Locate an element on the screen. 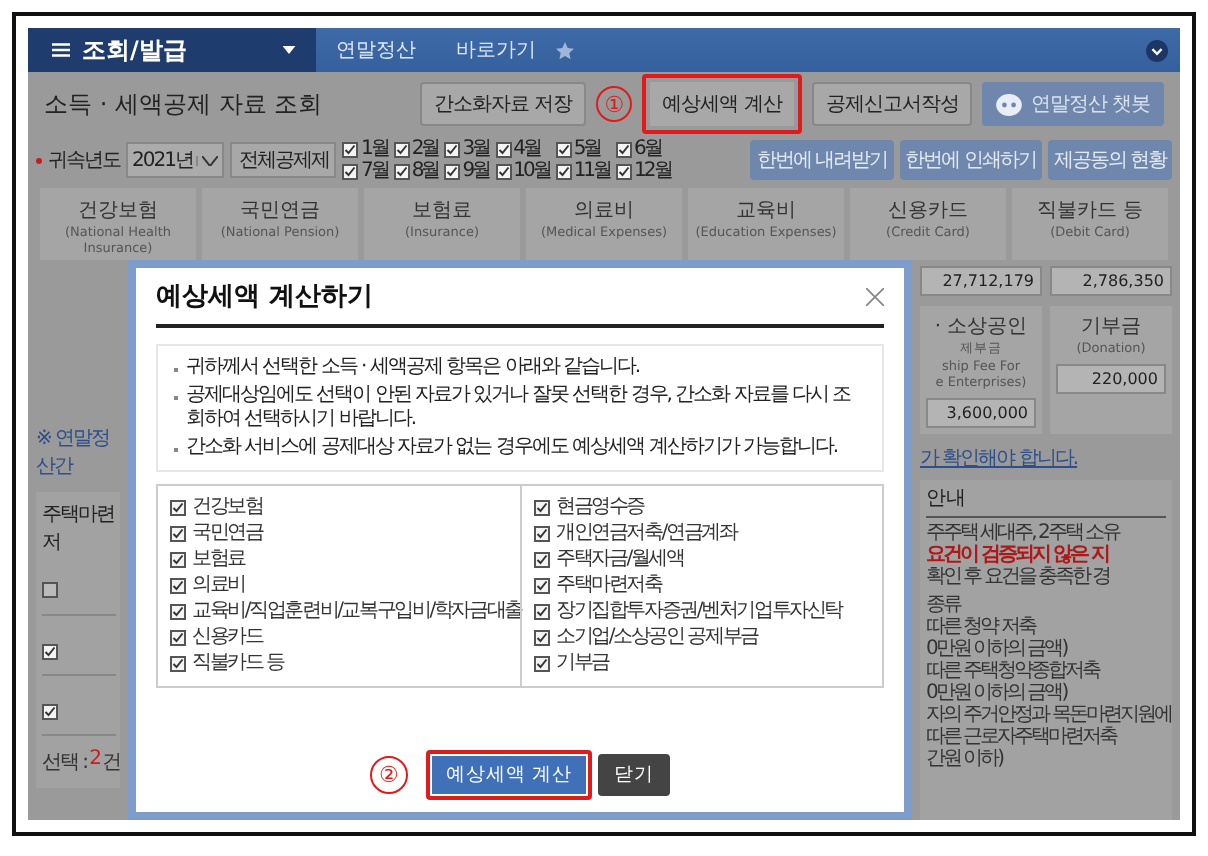 The height and width of the screenshot is (856, 1208). action-button: 한번에 내려받기 is located at coordinates (822, 160).